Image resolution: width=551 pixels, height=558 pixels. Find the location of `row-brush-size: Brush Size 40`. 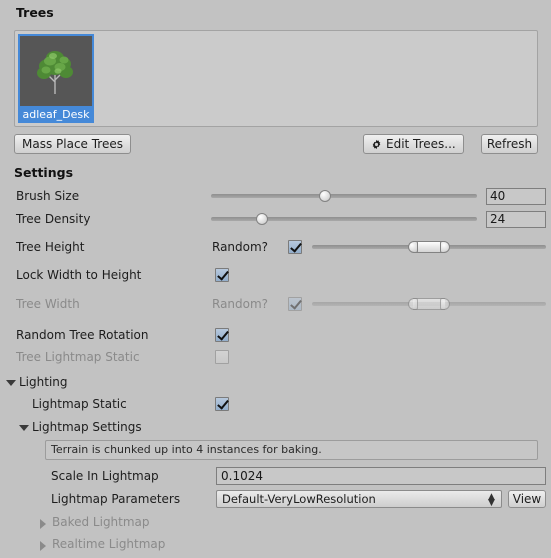

row-brush-size: Brush Size 40 is located at coordinates (275, 198).